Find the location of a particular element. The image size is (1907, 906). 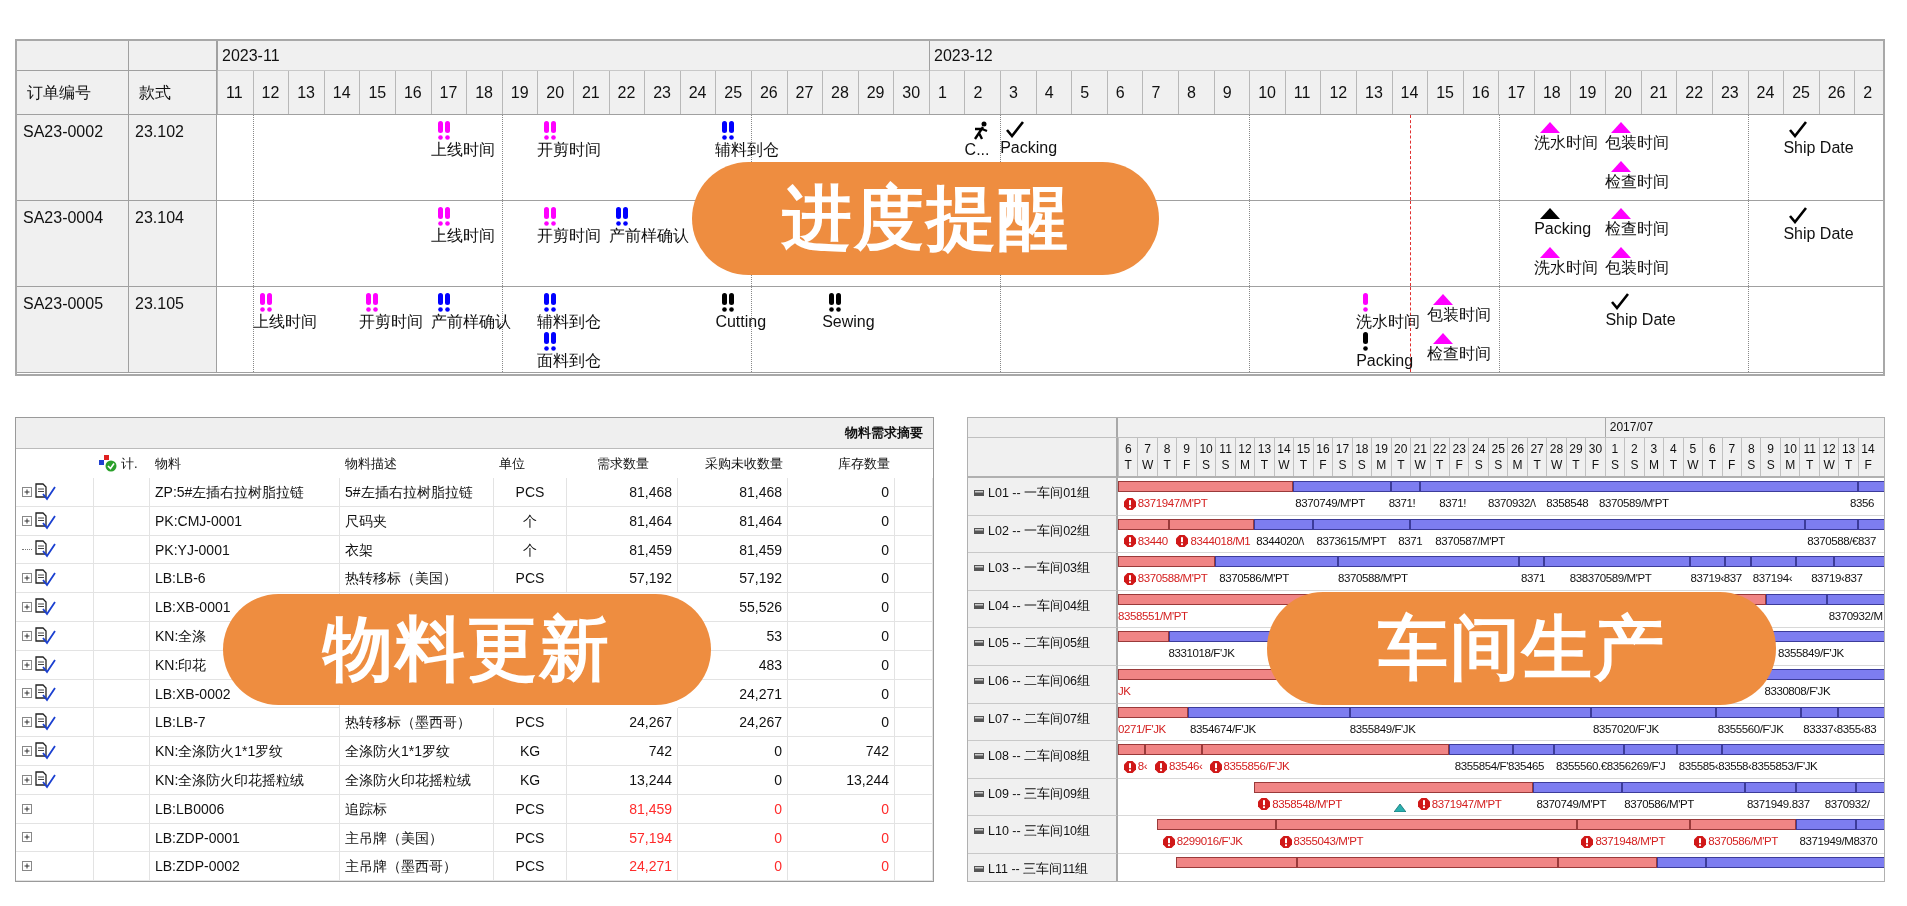

milestone-label: 包装时间 is located at coordinates (1459, 315).